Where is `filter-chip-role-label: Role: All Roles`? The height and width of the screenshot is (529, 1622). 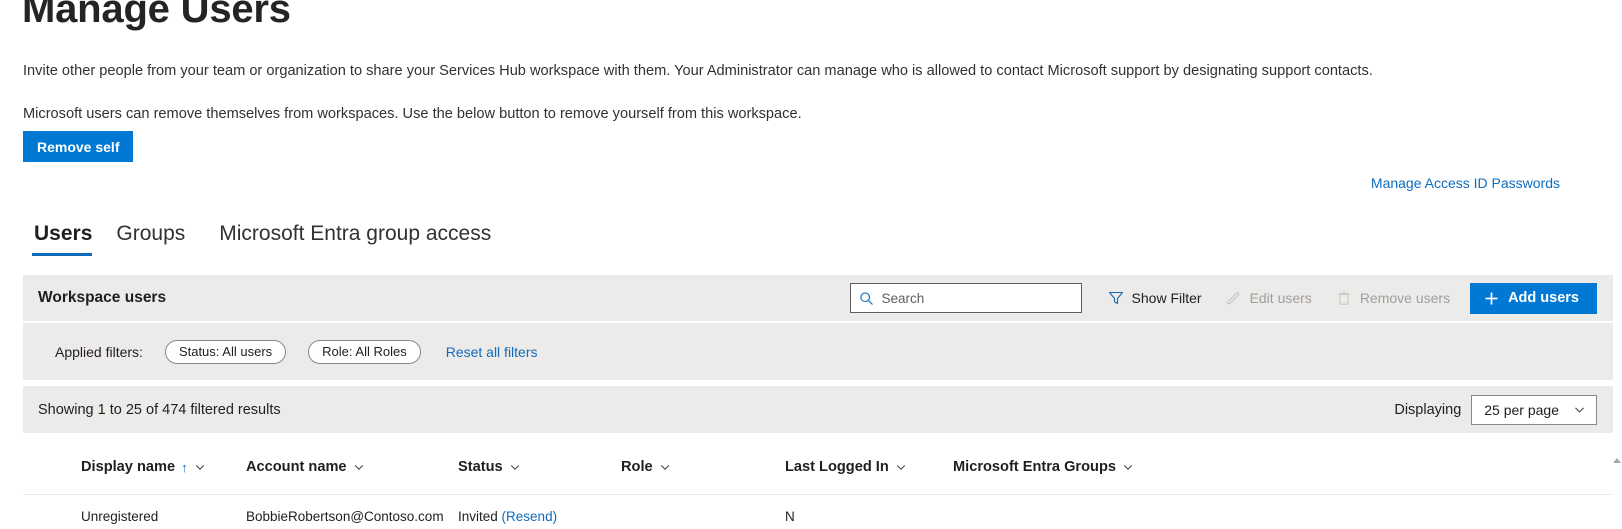
filter-chip-role-label: Role: All Roles is located at coordinates (364, 351).